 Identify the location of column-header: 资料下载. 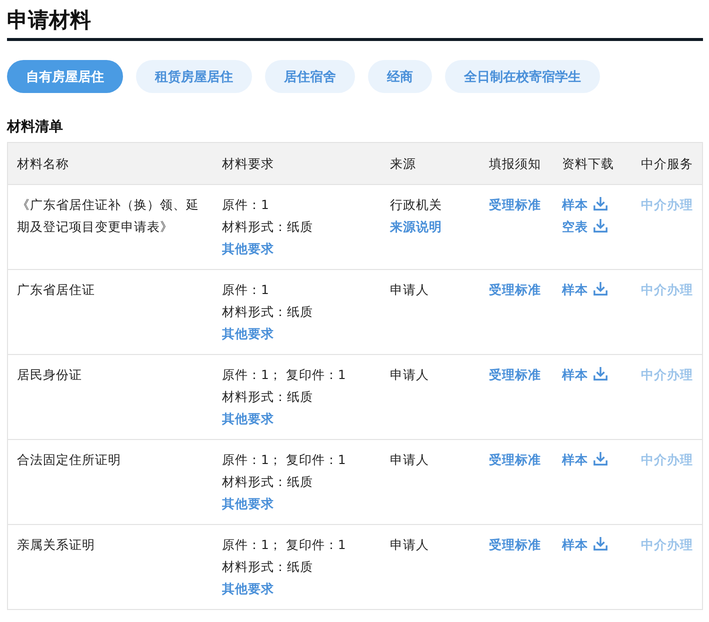
(588, 163).